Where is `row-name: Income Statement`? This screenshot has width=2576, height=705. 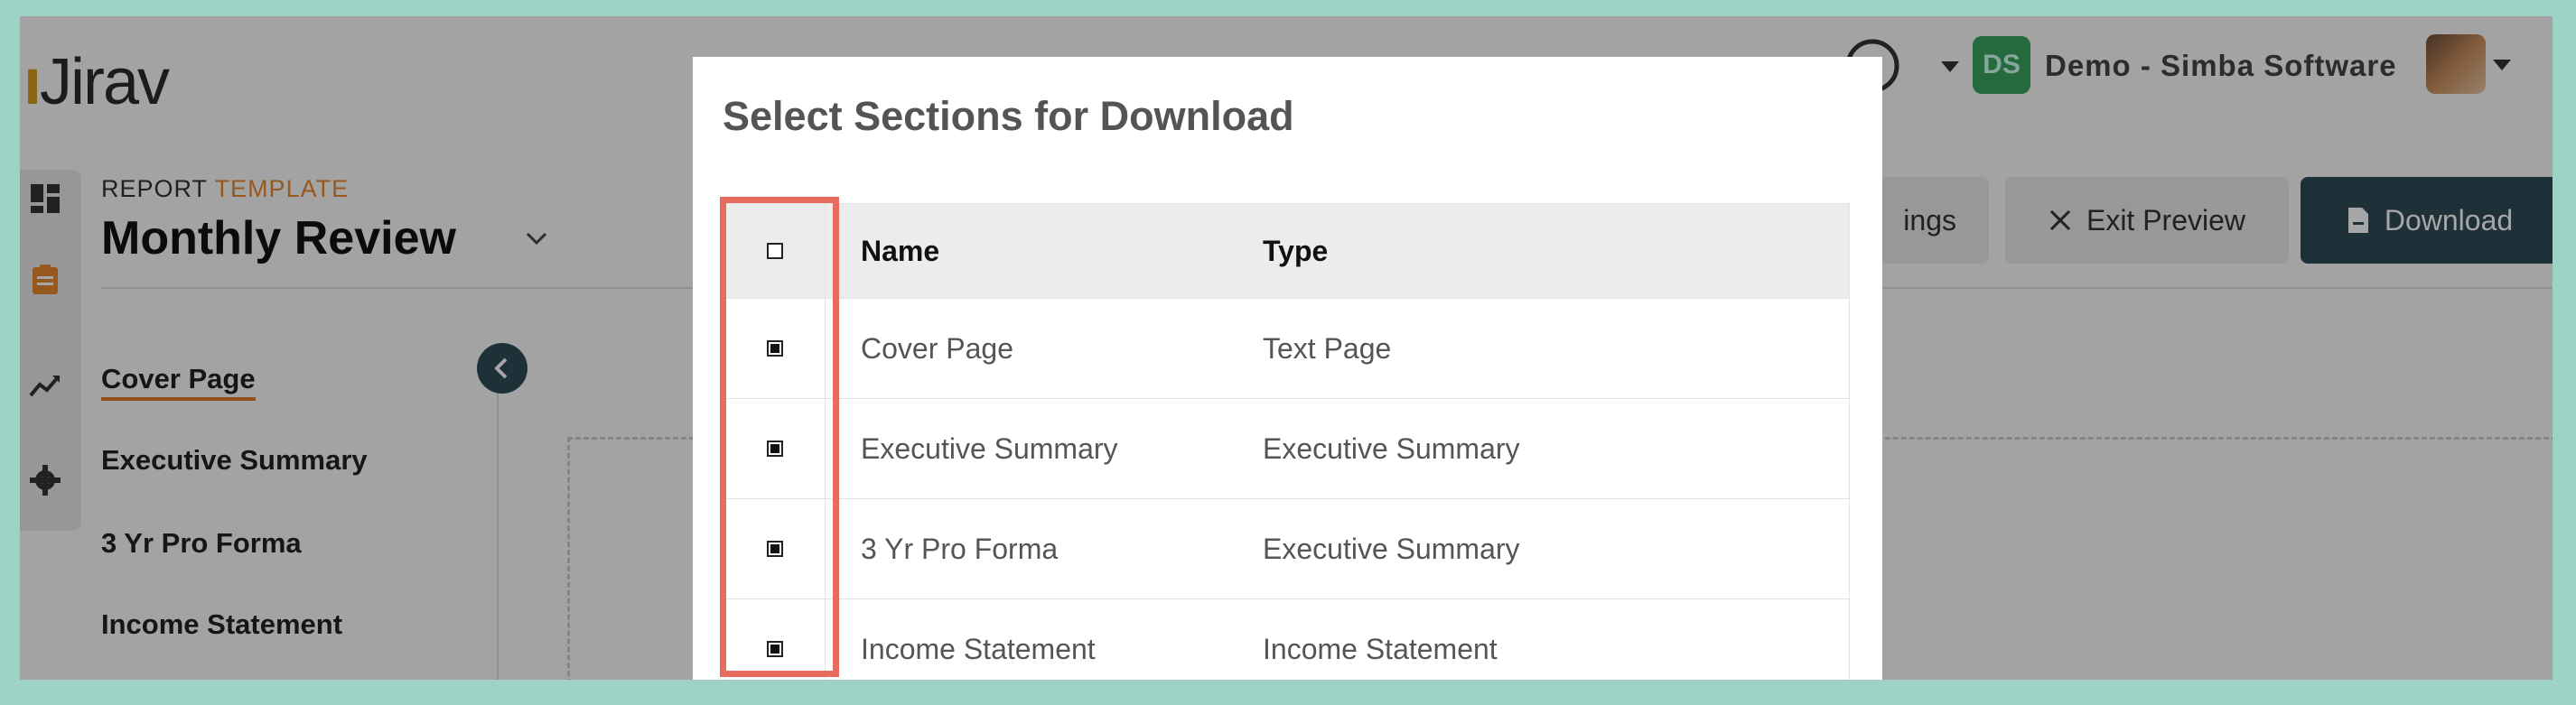 row-name: Income Statement is located at coordinates (978, 648).